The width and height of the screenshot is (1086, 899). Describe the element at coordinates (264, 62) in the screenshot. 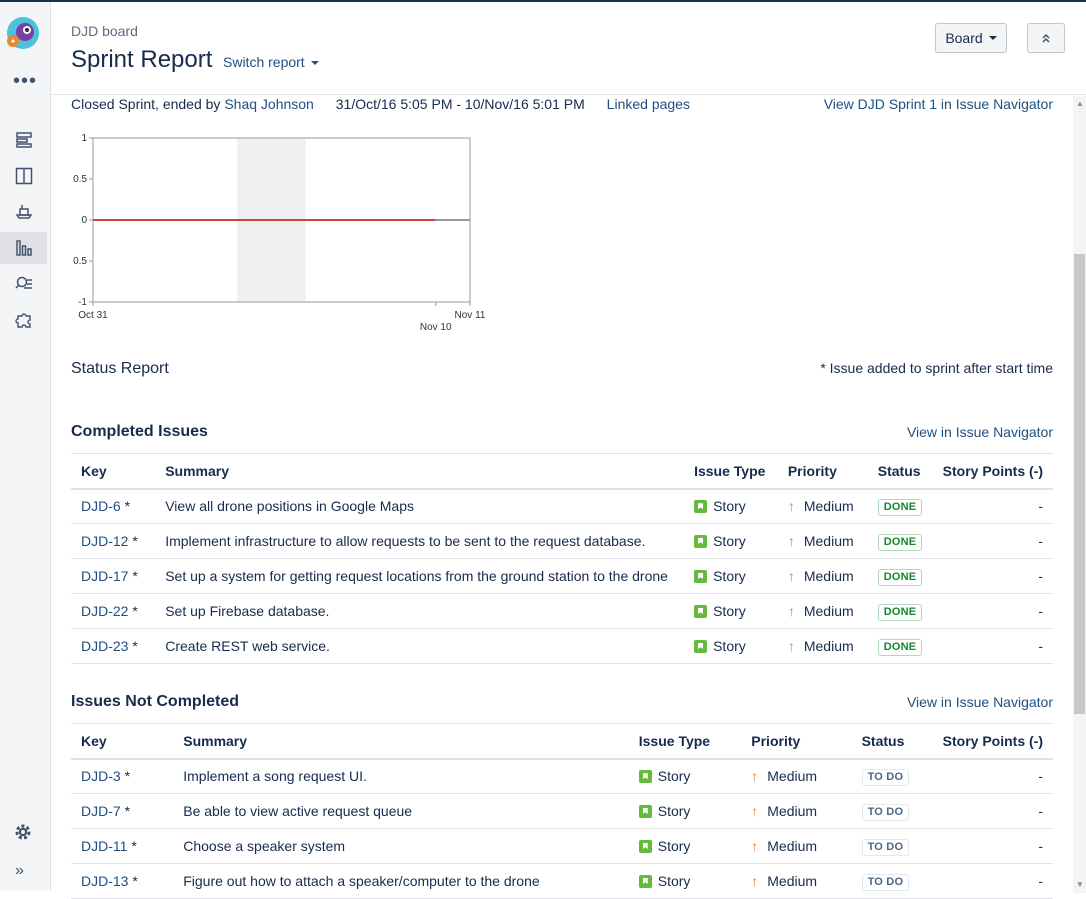

I see `switch-report-label: Switch report` at that location.